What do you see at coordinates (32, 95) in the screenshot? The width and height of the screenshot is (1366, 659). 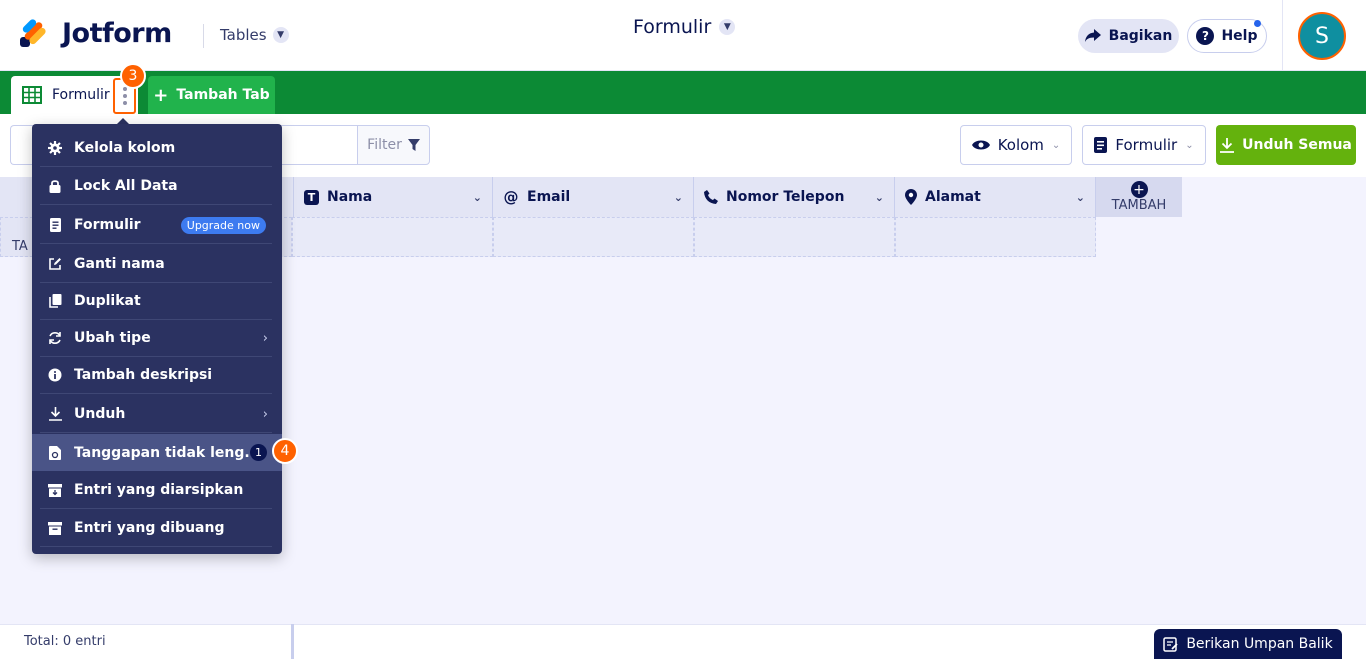 I see `table-grid-icon` at bounding box center [32, 95].